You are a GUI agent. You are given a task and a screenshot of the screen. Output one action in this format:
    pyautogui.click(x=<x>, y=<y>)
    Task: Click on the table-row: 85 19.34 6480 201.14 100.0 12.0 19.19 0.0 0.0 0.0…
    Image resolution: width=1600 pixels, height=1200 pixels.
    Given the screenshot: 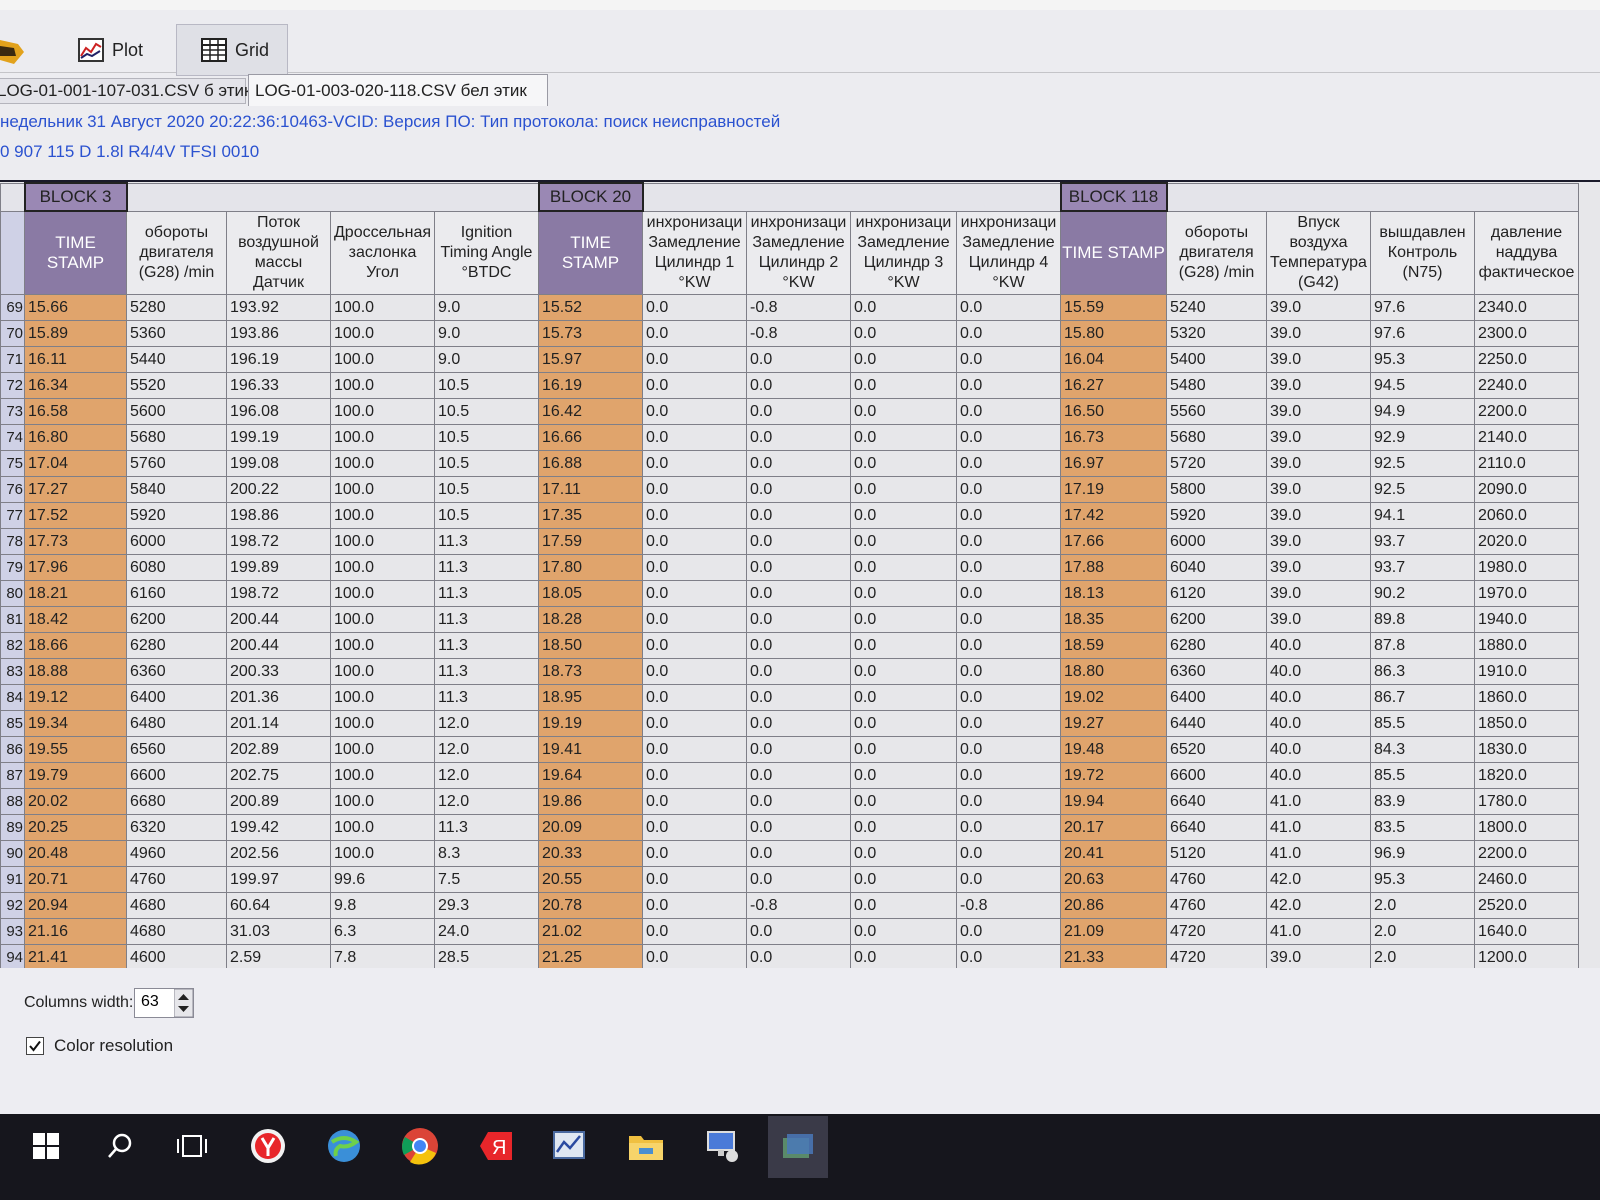 What is the action you would take?
    pyautogui.click(x=789, y=723)
    